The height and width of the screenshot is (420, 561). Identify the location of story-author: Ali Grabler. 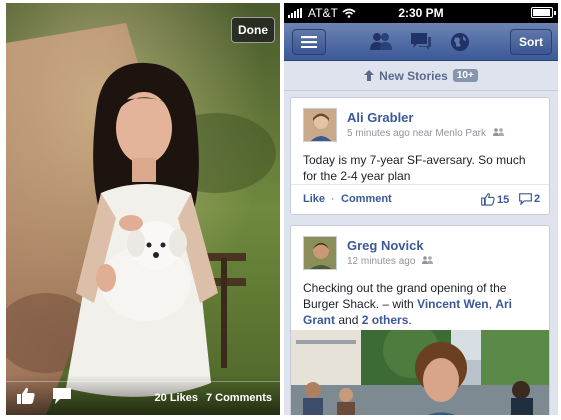
(380, 117).